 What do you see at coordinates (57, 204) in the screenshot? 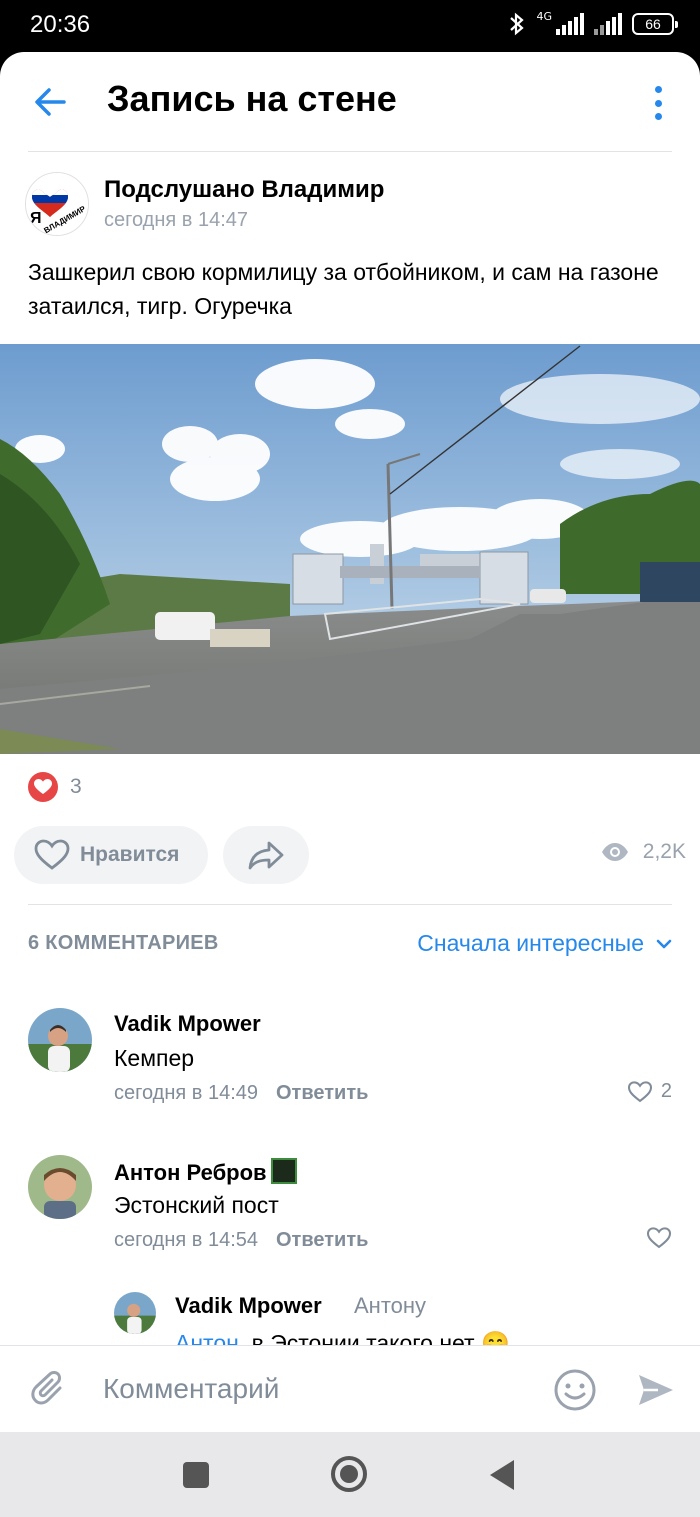
I see `group-avatar: Я ВЛАДИМИР` at bounding box center [57, 204].